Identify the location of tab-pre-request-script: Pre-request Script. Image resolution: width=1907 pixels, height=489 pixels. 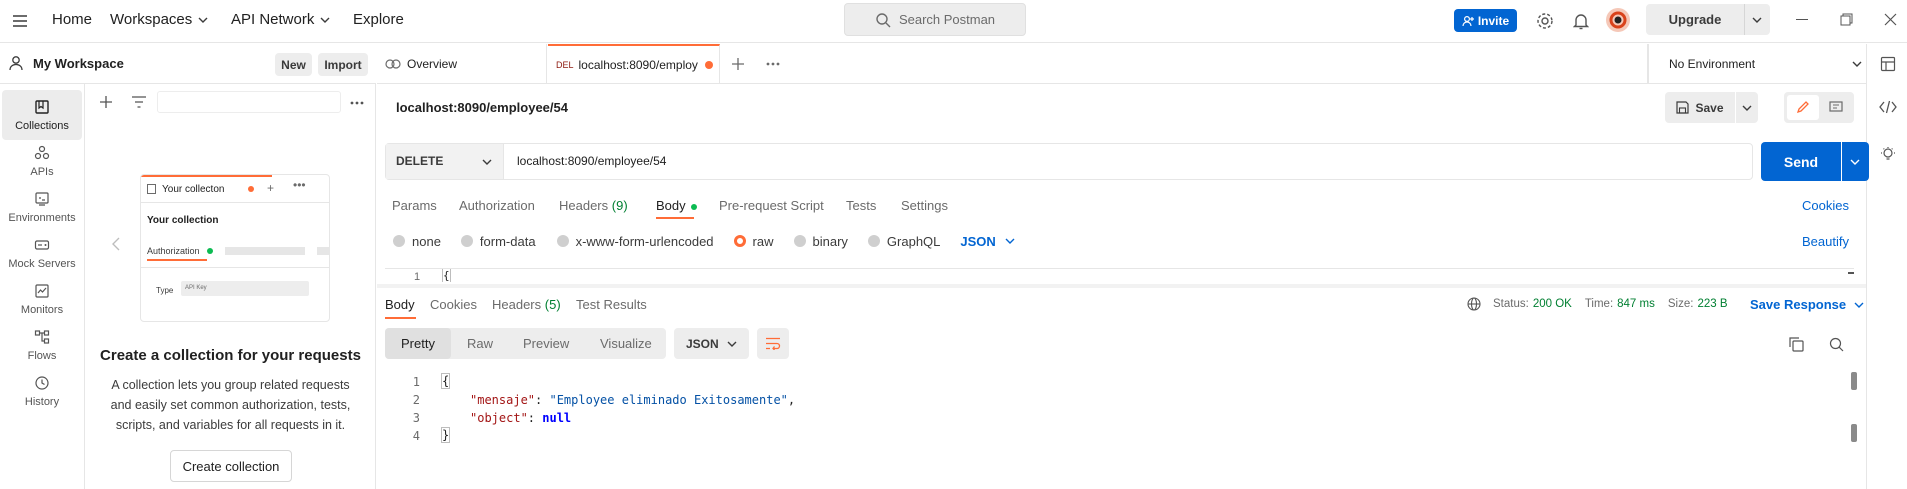
(771, 205).